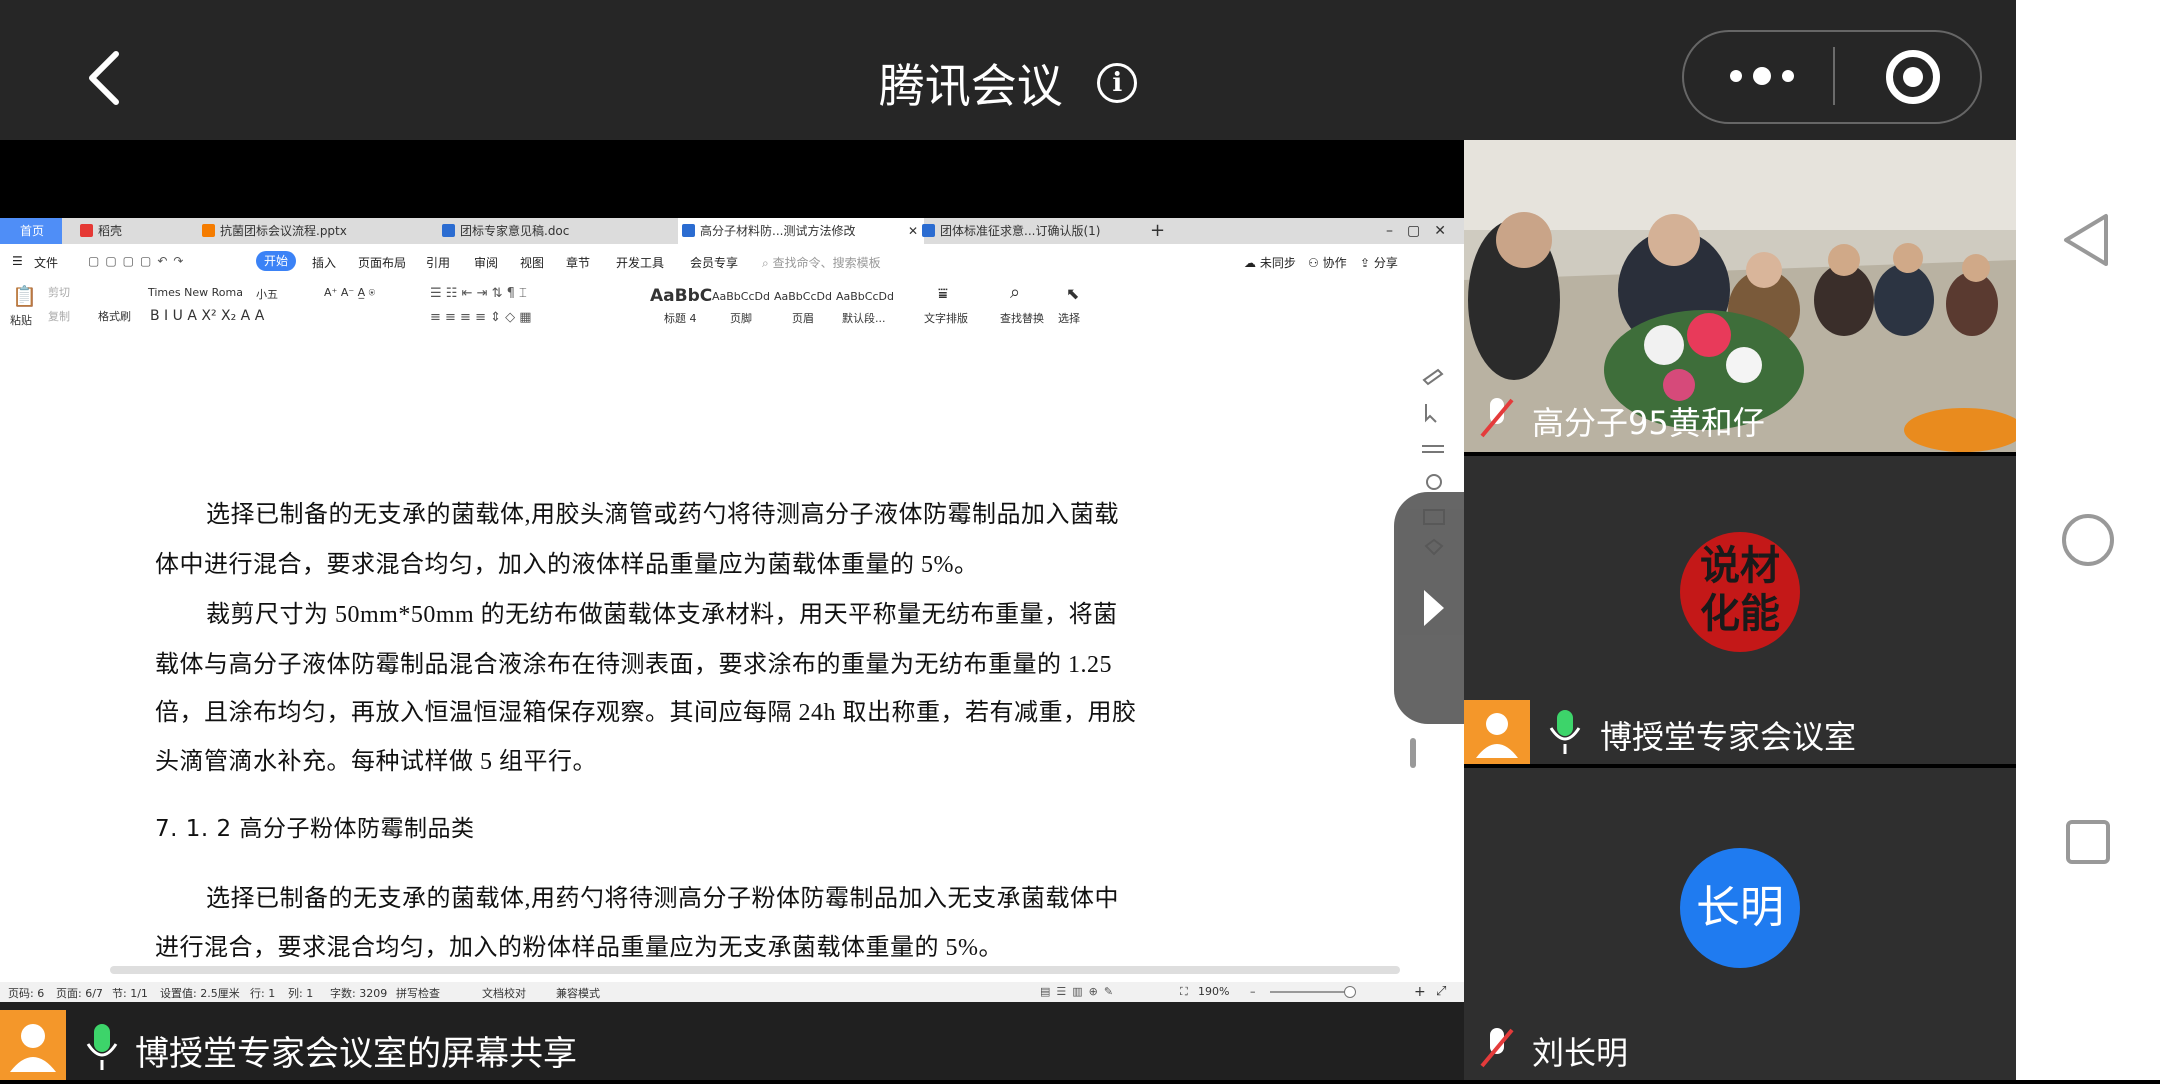 The height and width of the screenshot is (1084, 2160). Describe the element at coordinates (315, 829) in the screenshot. I see `doc-heading: 7. 1. 2 高分子粉体防霉制品类` at that location.